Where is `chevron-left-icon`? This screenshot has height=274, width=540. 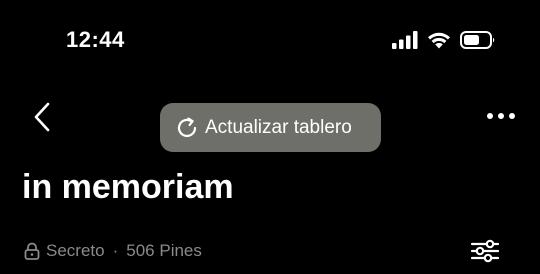 chevron-left-icon is located at coordinates (42, 117).